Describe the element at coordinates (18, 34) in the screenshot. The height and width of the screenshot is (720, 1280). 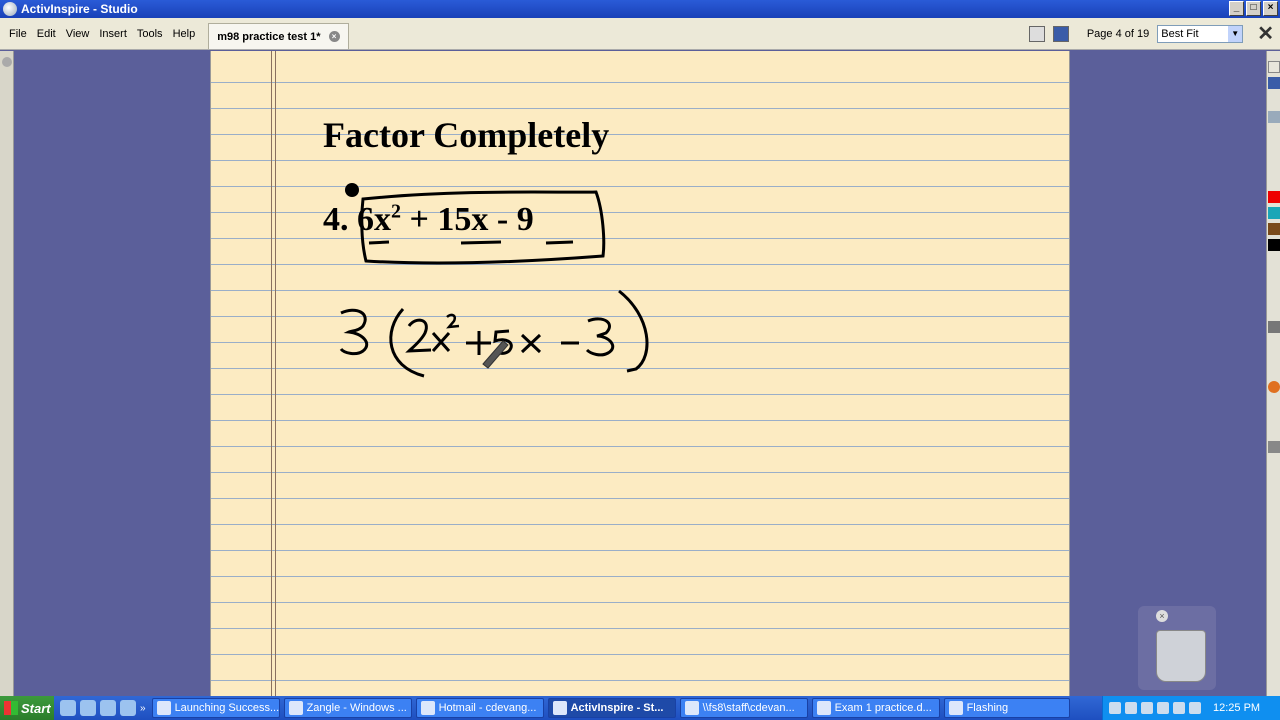
I see `menu-file: File` at that location.